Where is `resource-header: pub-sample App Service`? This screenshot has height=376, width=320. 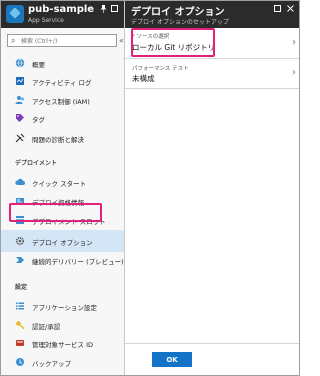 resource-header: pub-sample App Service is located at coordinates (62, 14).